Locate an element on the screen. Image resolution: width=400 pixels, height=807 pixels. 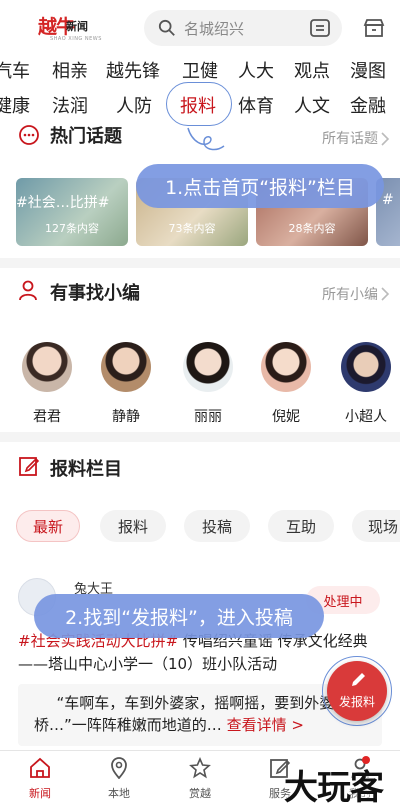
editor-card: 君君 is located at coordinates (47, 384).